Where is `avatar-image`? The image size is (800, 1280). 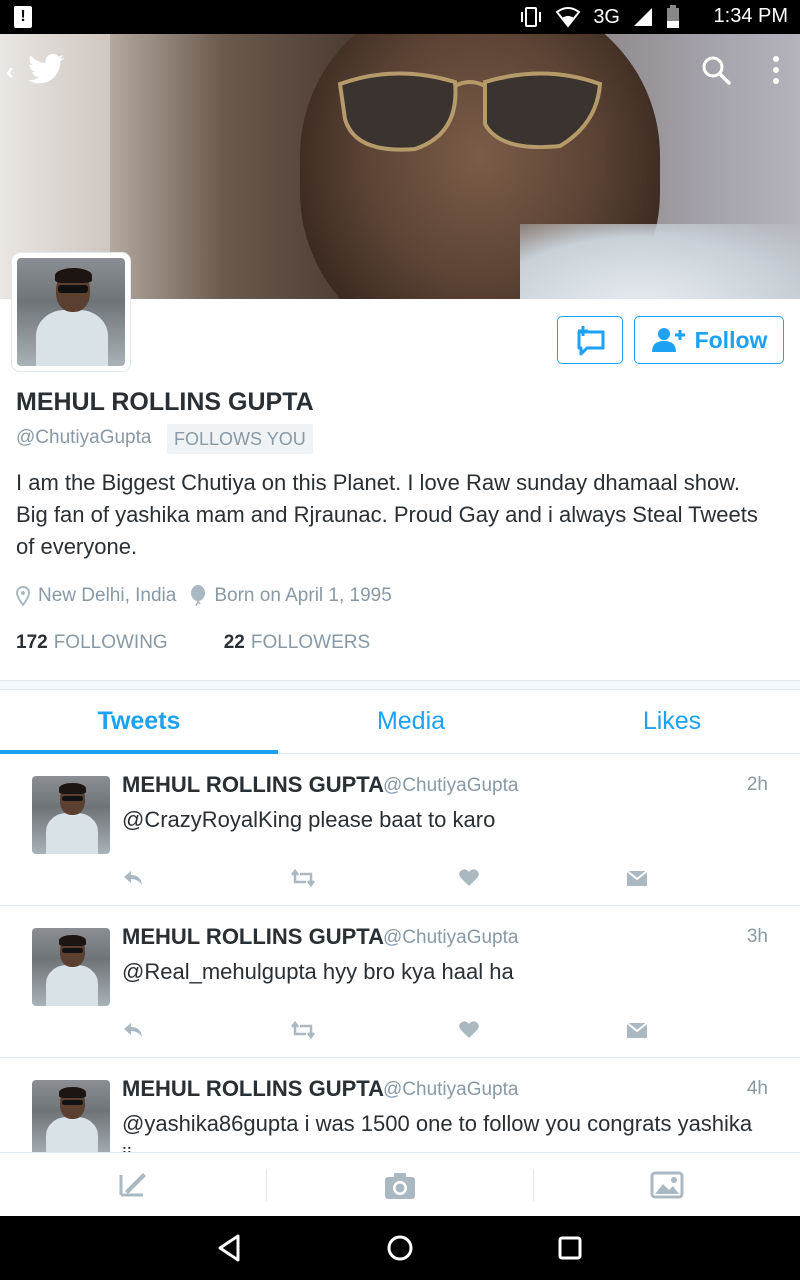 avatar-image is located at coordinates (71, 312).